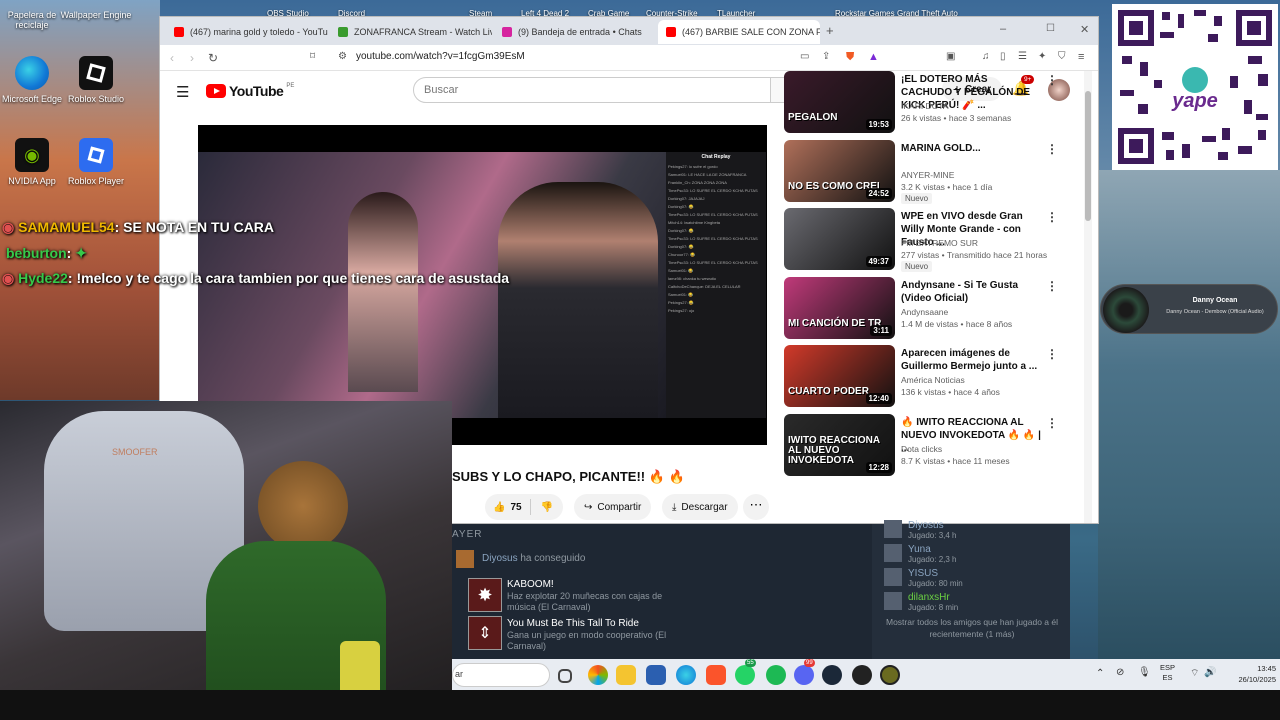 The height and width of the screenshot is (720, 1280). What do you see at coordinates (925, 106) in the screenshot?
I see `recommendation-channel: IKARI DOTA` at bounding box center [925, 106].